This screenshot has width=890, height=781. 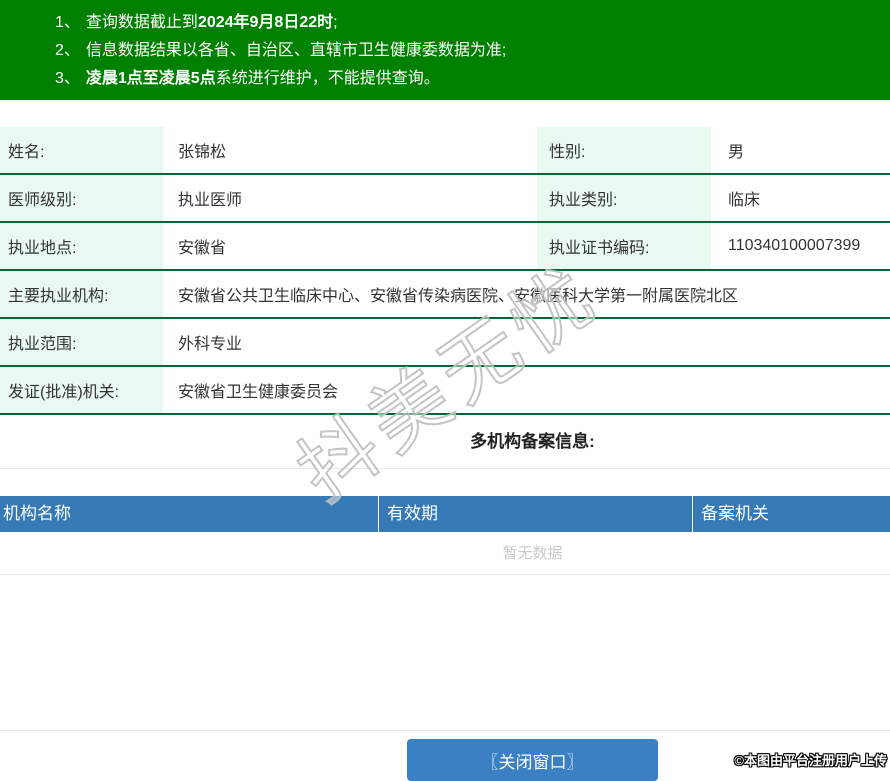 What do you see at coordinates (624, 246) in the screenshot?
I see `certificate-number-label: 执业证书编码:` at bounding box center [624, 246].